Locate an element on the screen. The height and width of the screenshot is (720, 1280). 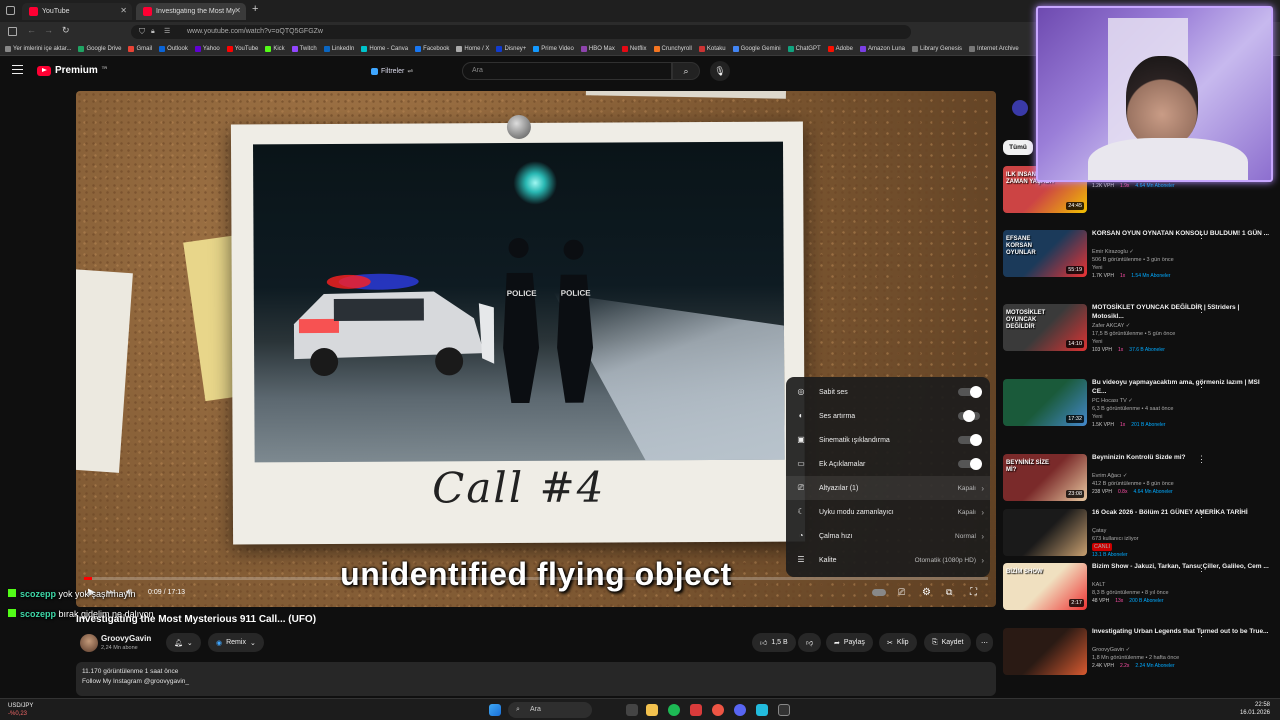
bookmark-item: Kick is located at coordinates (275, 48).